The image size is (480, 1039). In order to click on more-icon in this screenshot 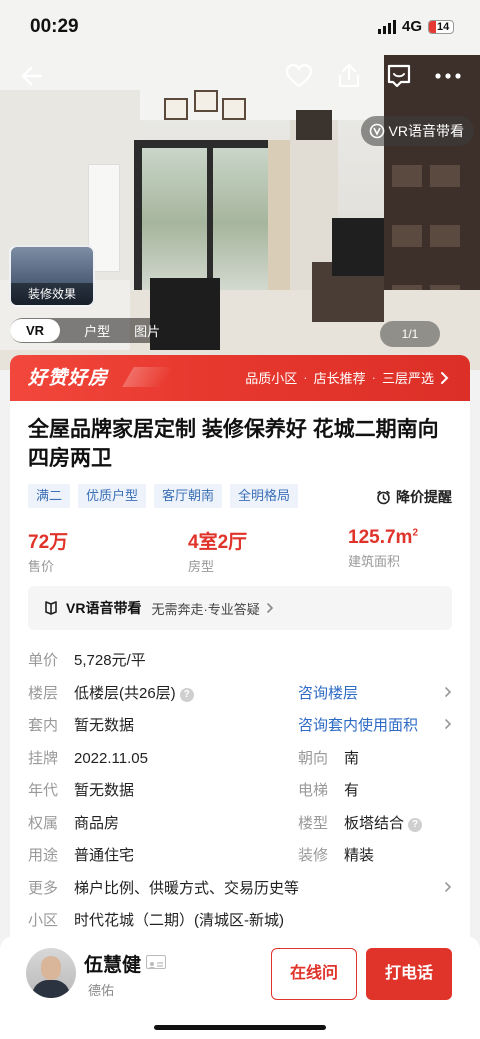, I will do `click(448, 76)`.